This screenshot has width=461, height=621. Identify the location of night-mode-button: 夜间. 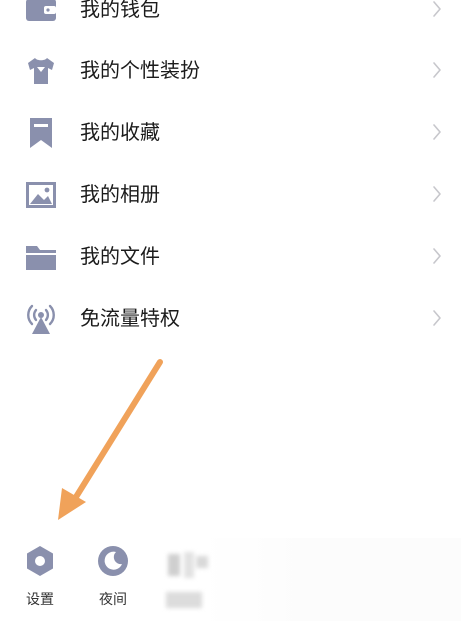
(113, 580).